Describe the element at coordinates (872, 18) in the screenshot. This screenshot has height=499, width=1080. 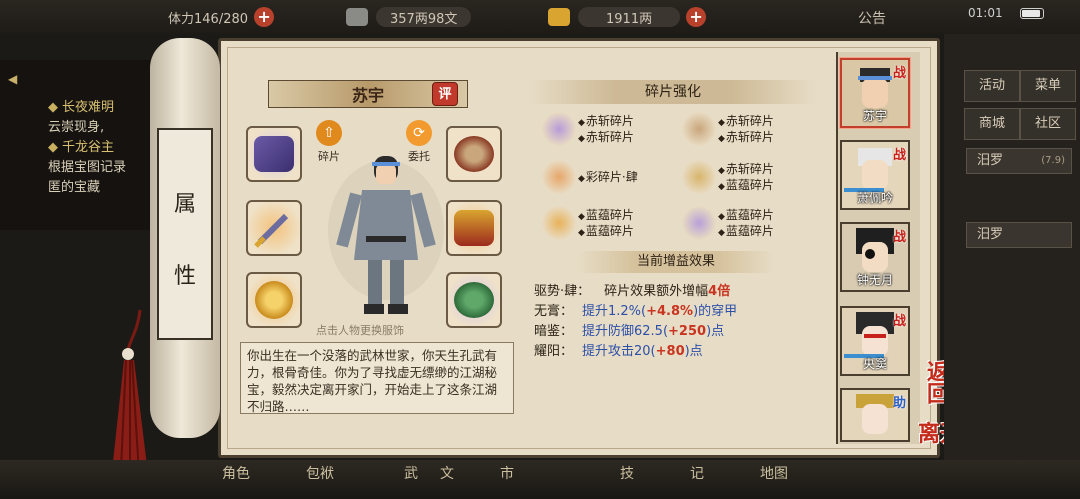
I see `notice-button: 公告` at that location.